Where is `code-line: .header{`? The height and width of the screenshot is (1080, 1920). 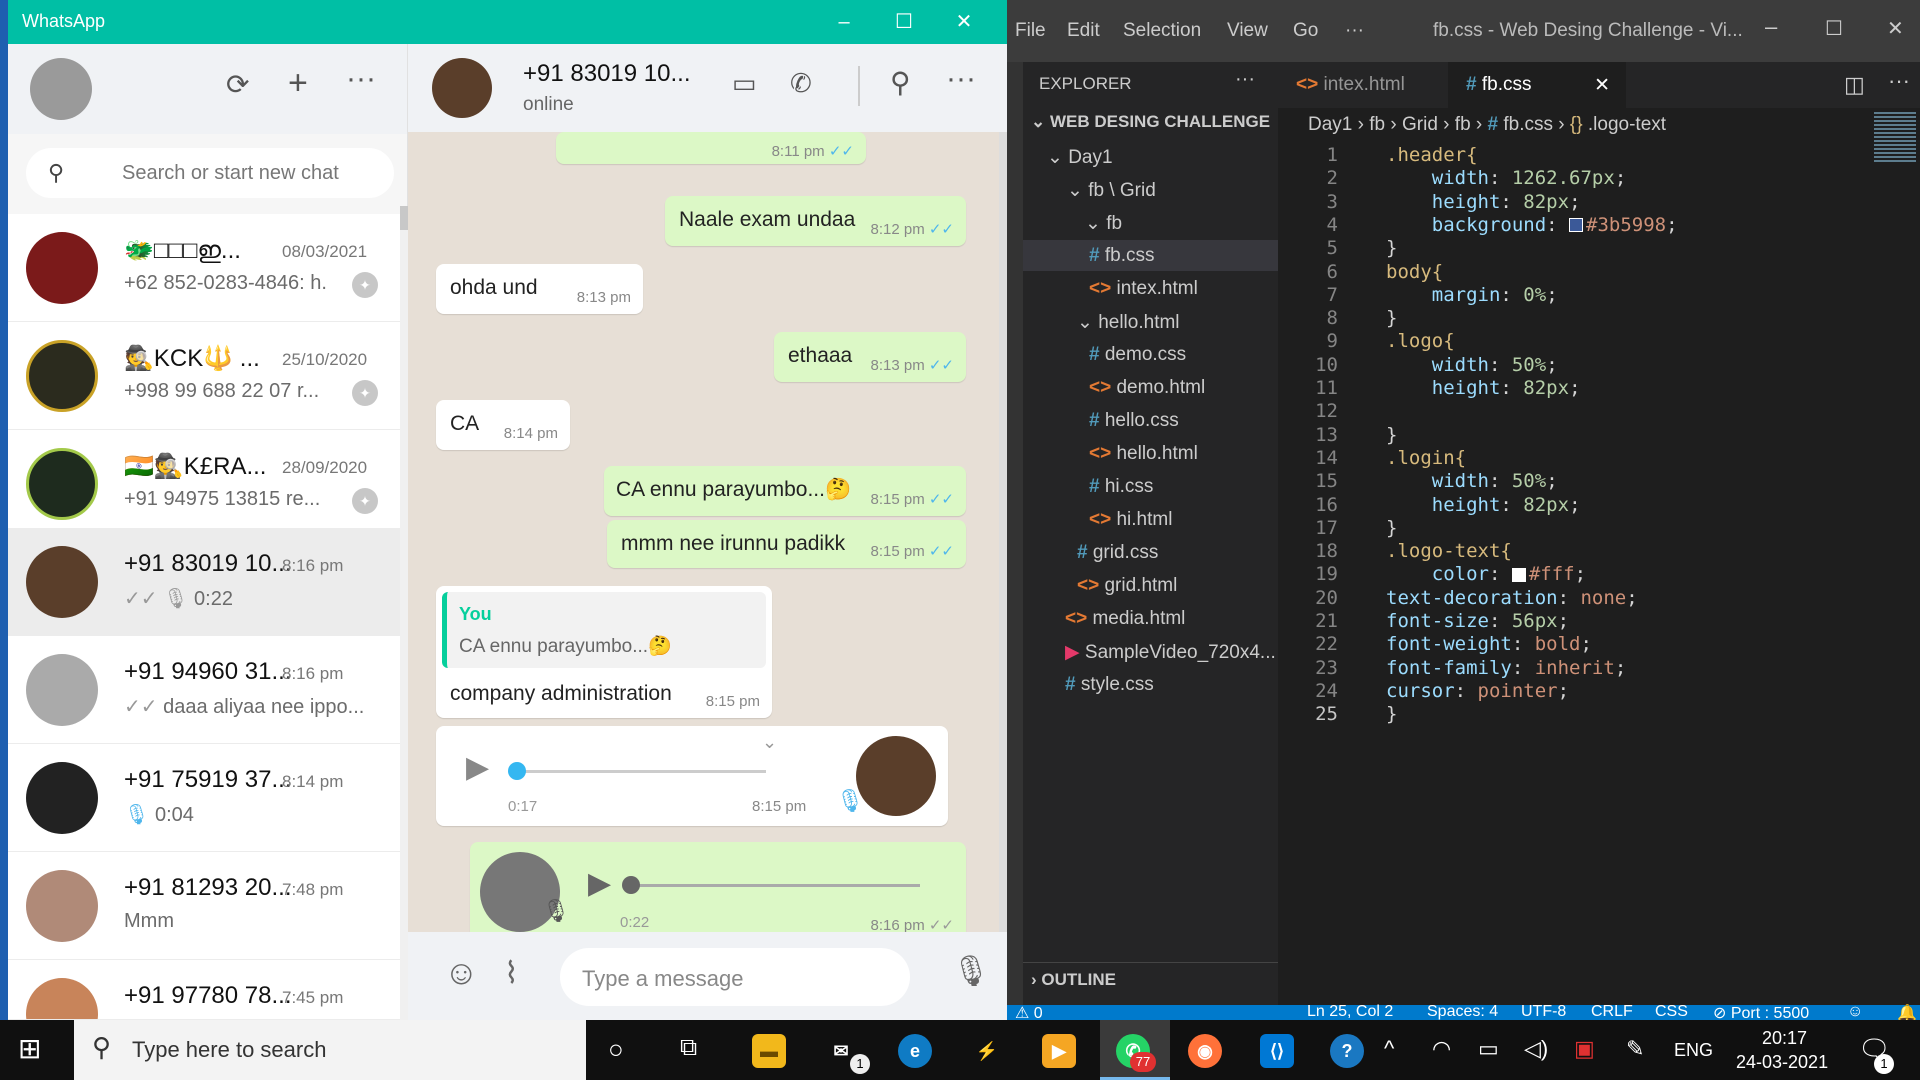
code-line: .header{ is located at coordinates (1432, 155).